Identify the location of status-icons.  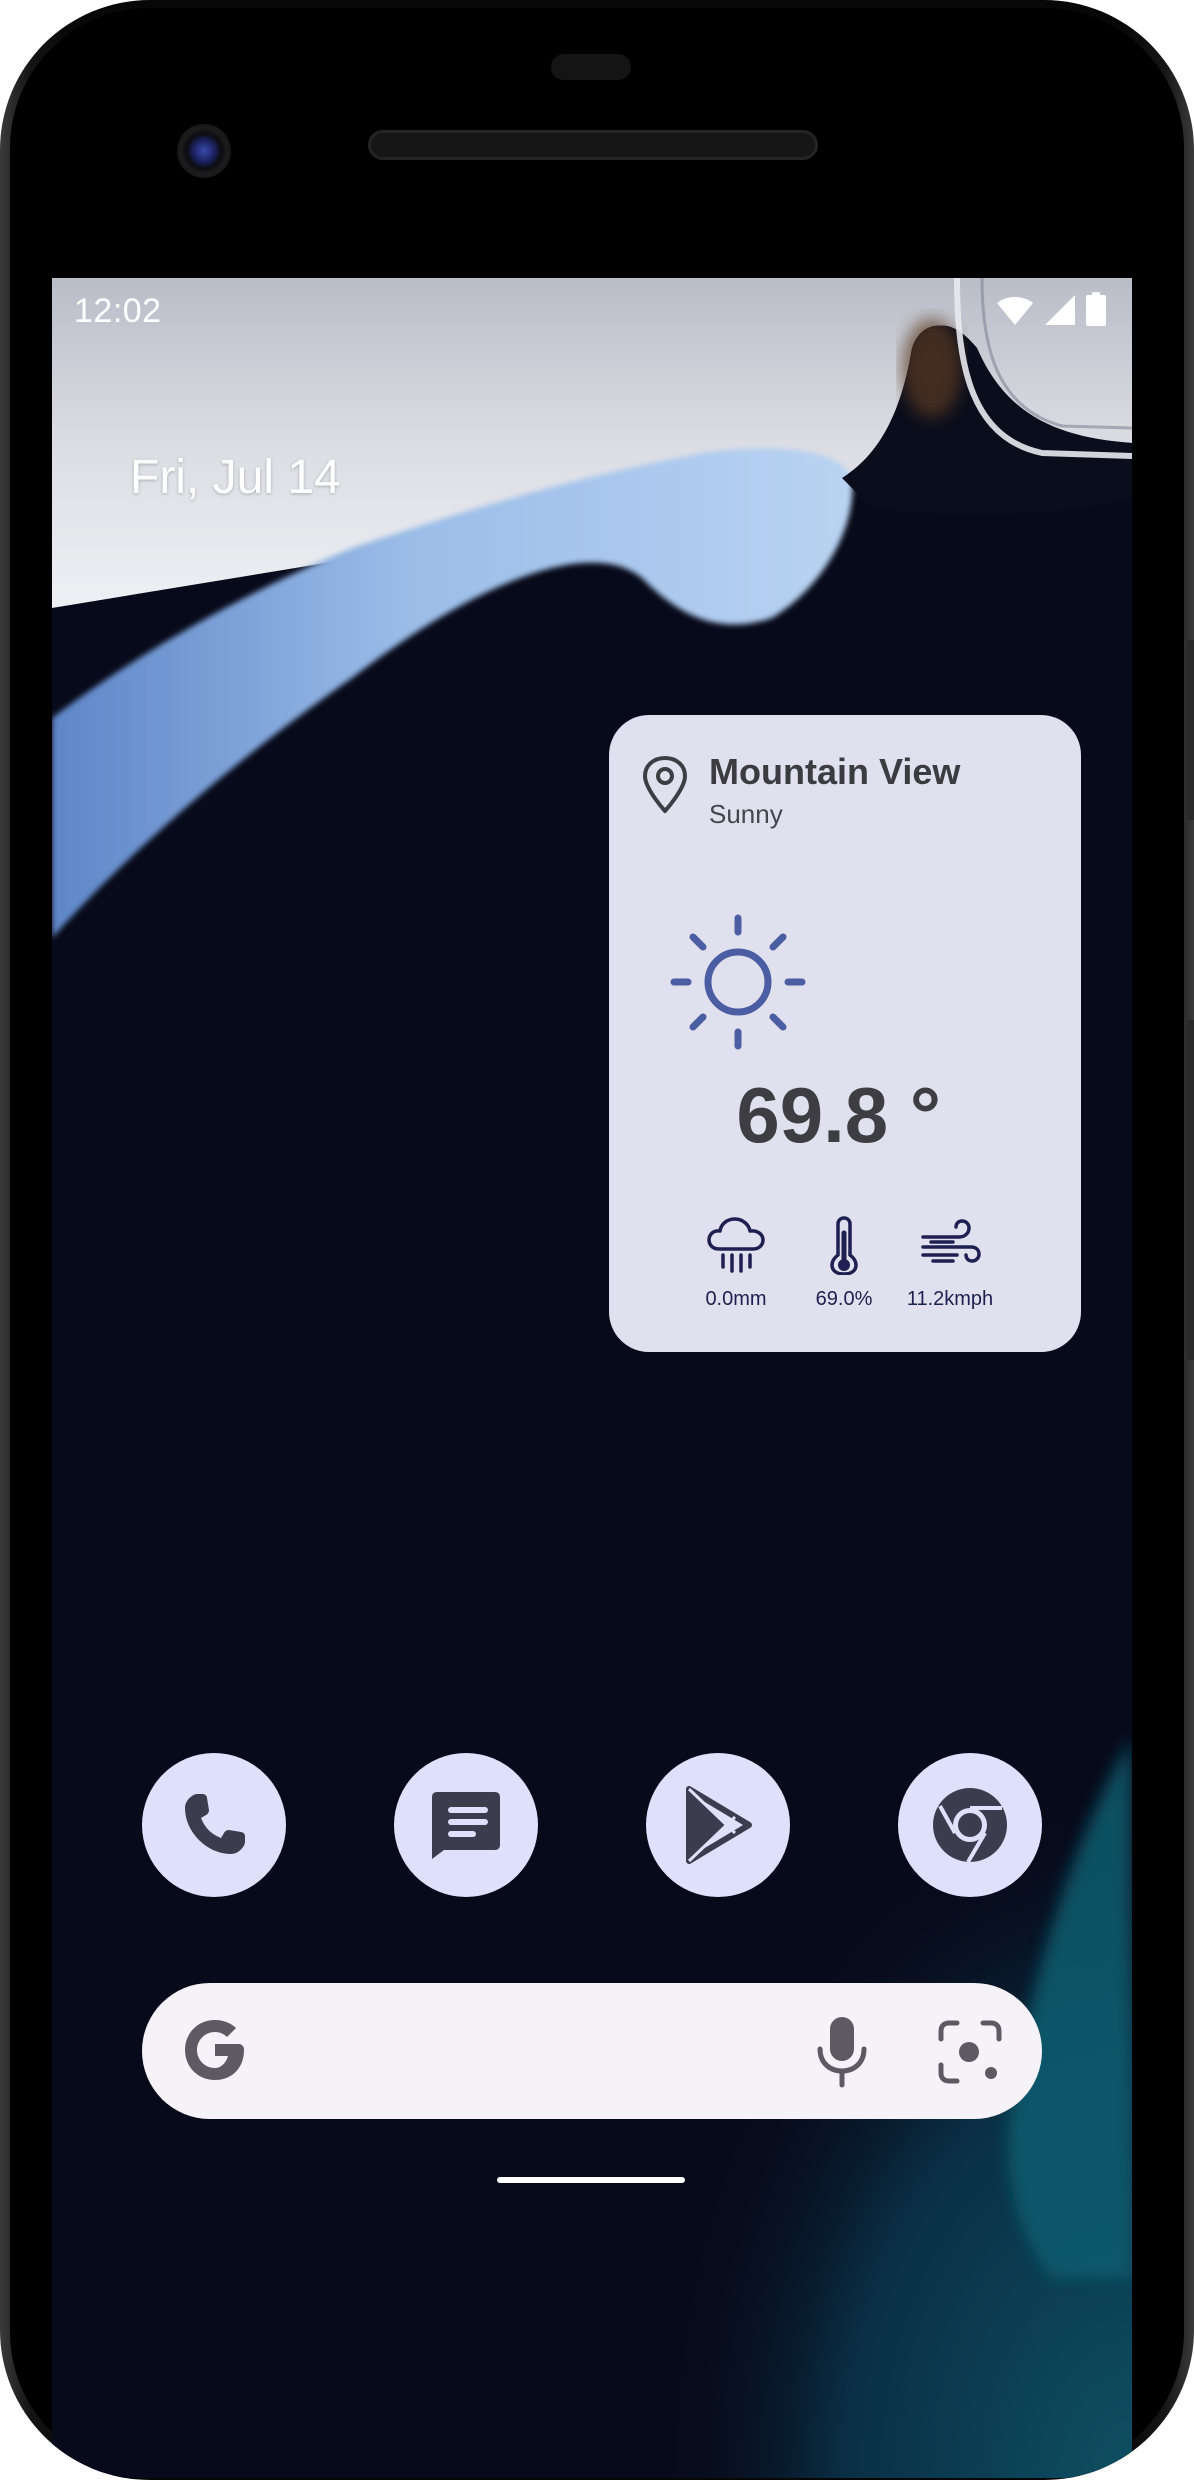
(1051, 309).